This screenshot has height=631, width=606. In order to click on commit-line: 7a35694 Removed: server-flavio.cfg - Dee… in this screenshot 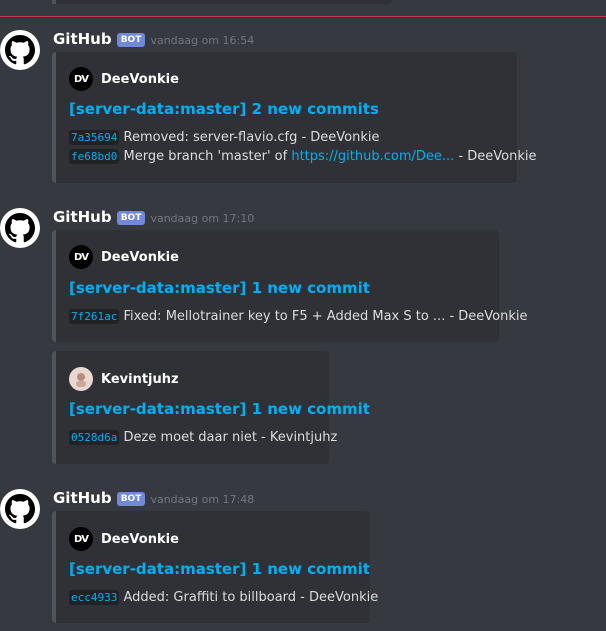, I will do `click(224, 137)`.